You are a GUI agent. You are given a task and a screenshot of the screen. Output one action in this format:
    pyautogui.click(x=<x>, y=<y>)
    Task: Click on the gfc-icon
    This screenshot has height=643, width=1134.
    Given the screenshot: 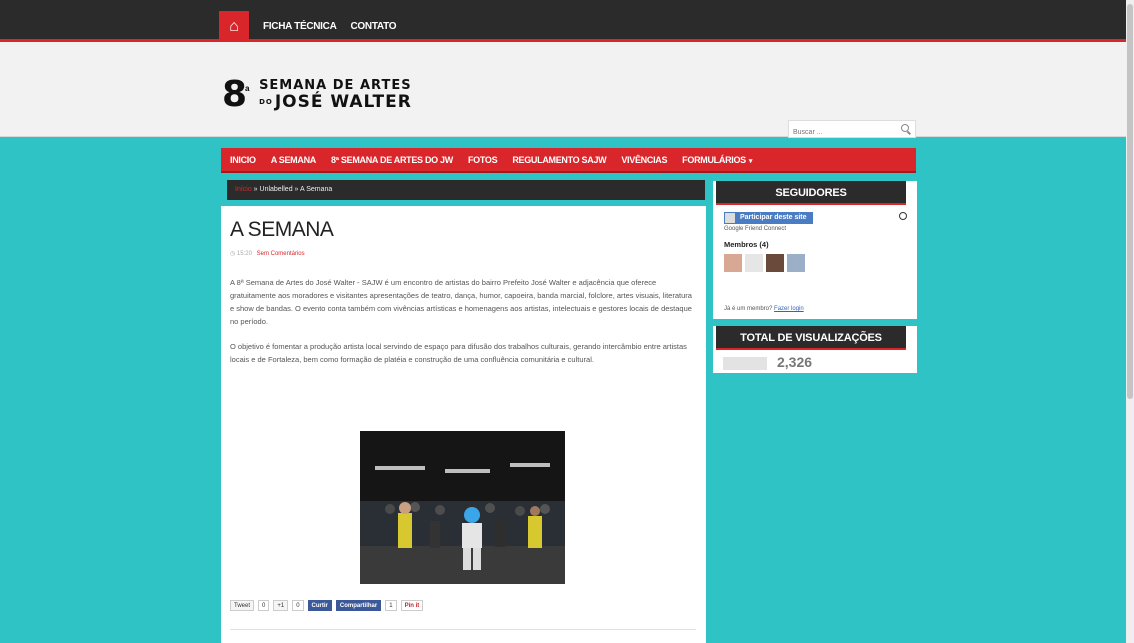 What is the action you would take?
    pyautogui.click(x=730, y=218)
    